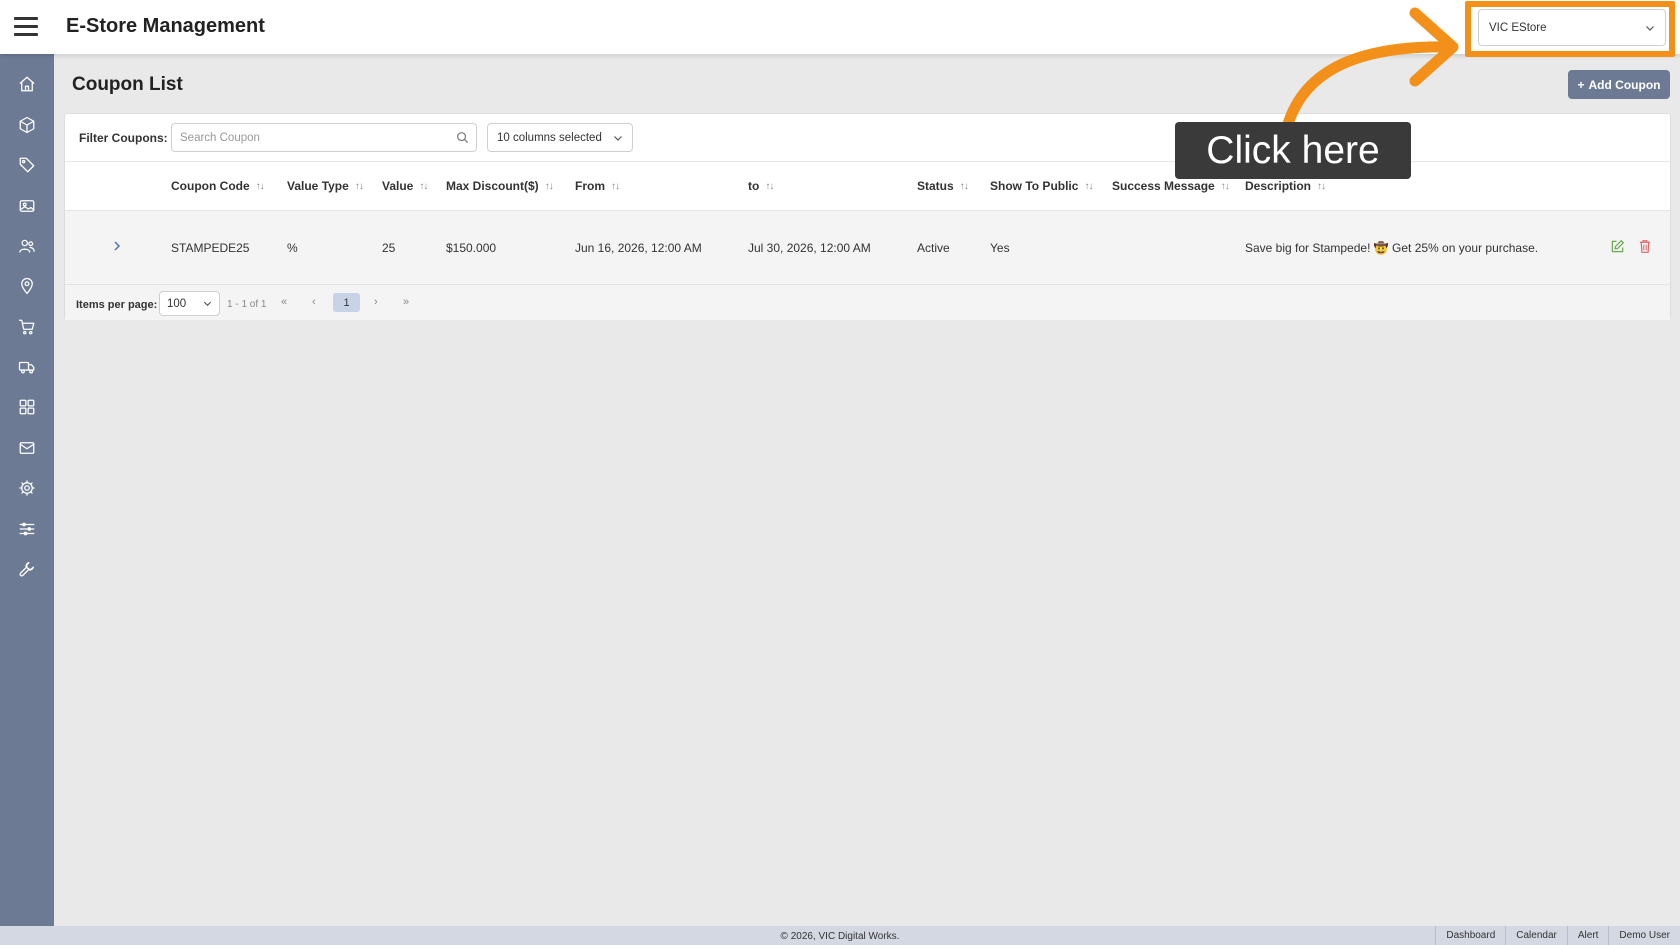 This screenshot has width=1680, height=945. What do you see at coordinates (27, 165) in the screenshot?
I see `tag-icon` at bounding box center [27, 165].